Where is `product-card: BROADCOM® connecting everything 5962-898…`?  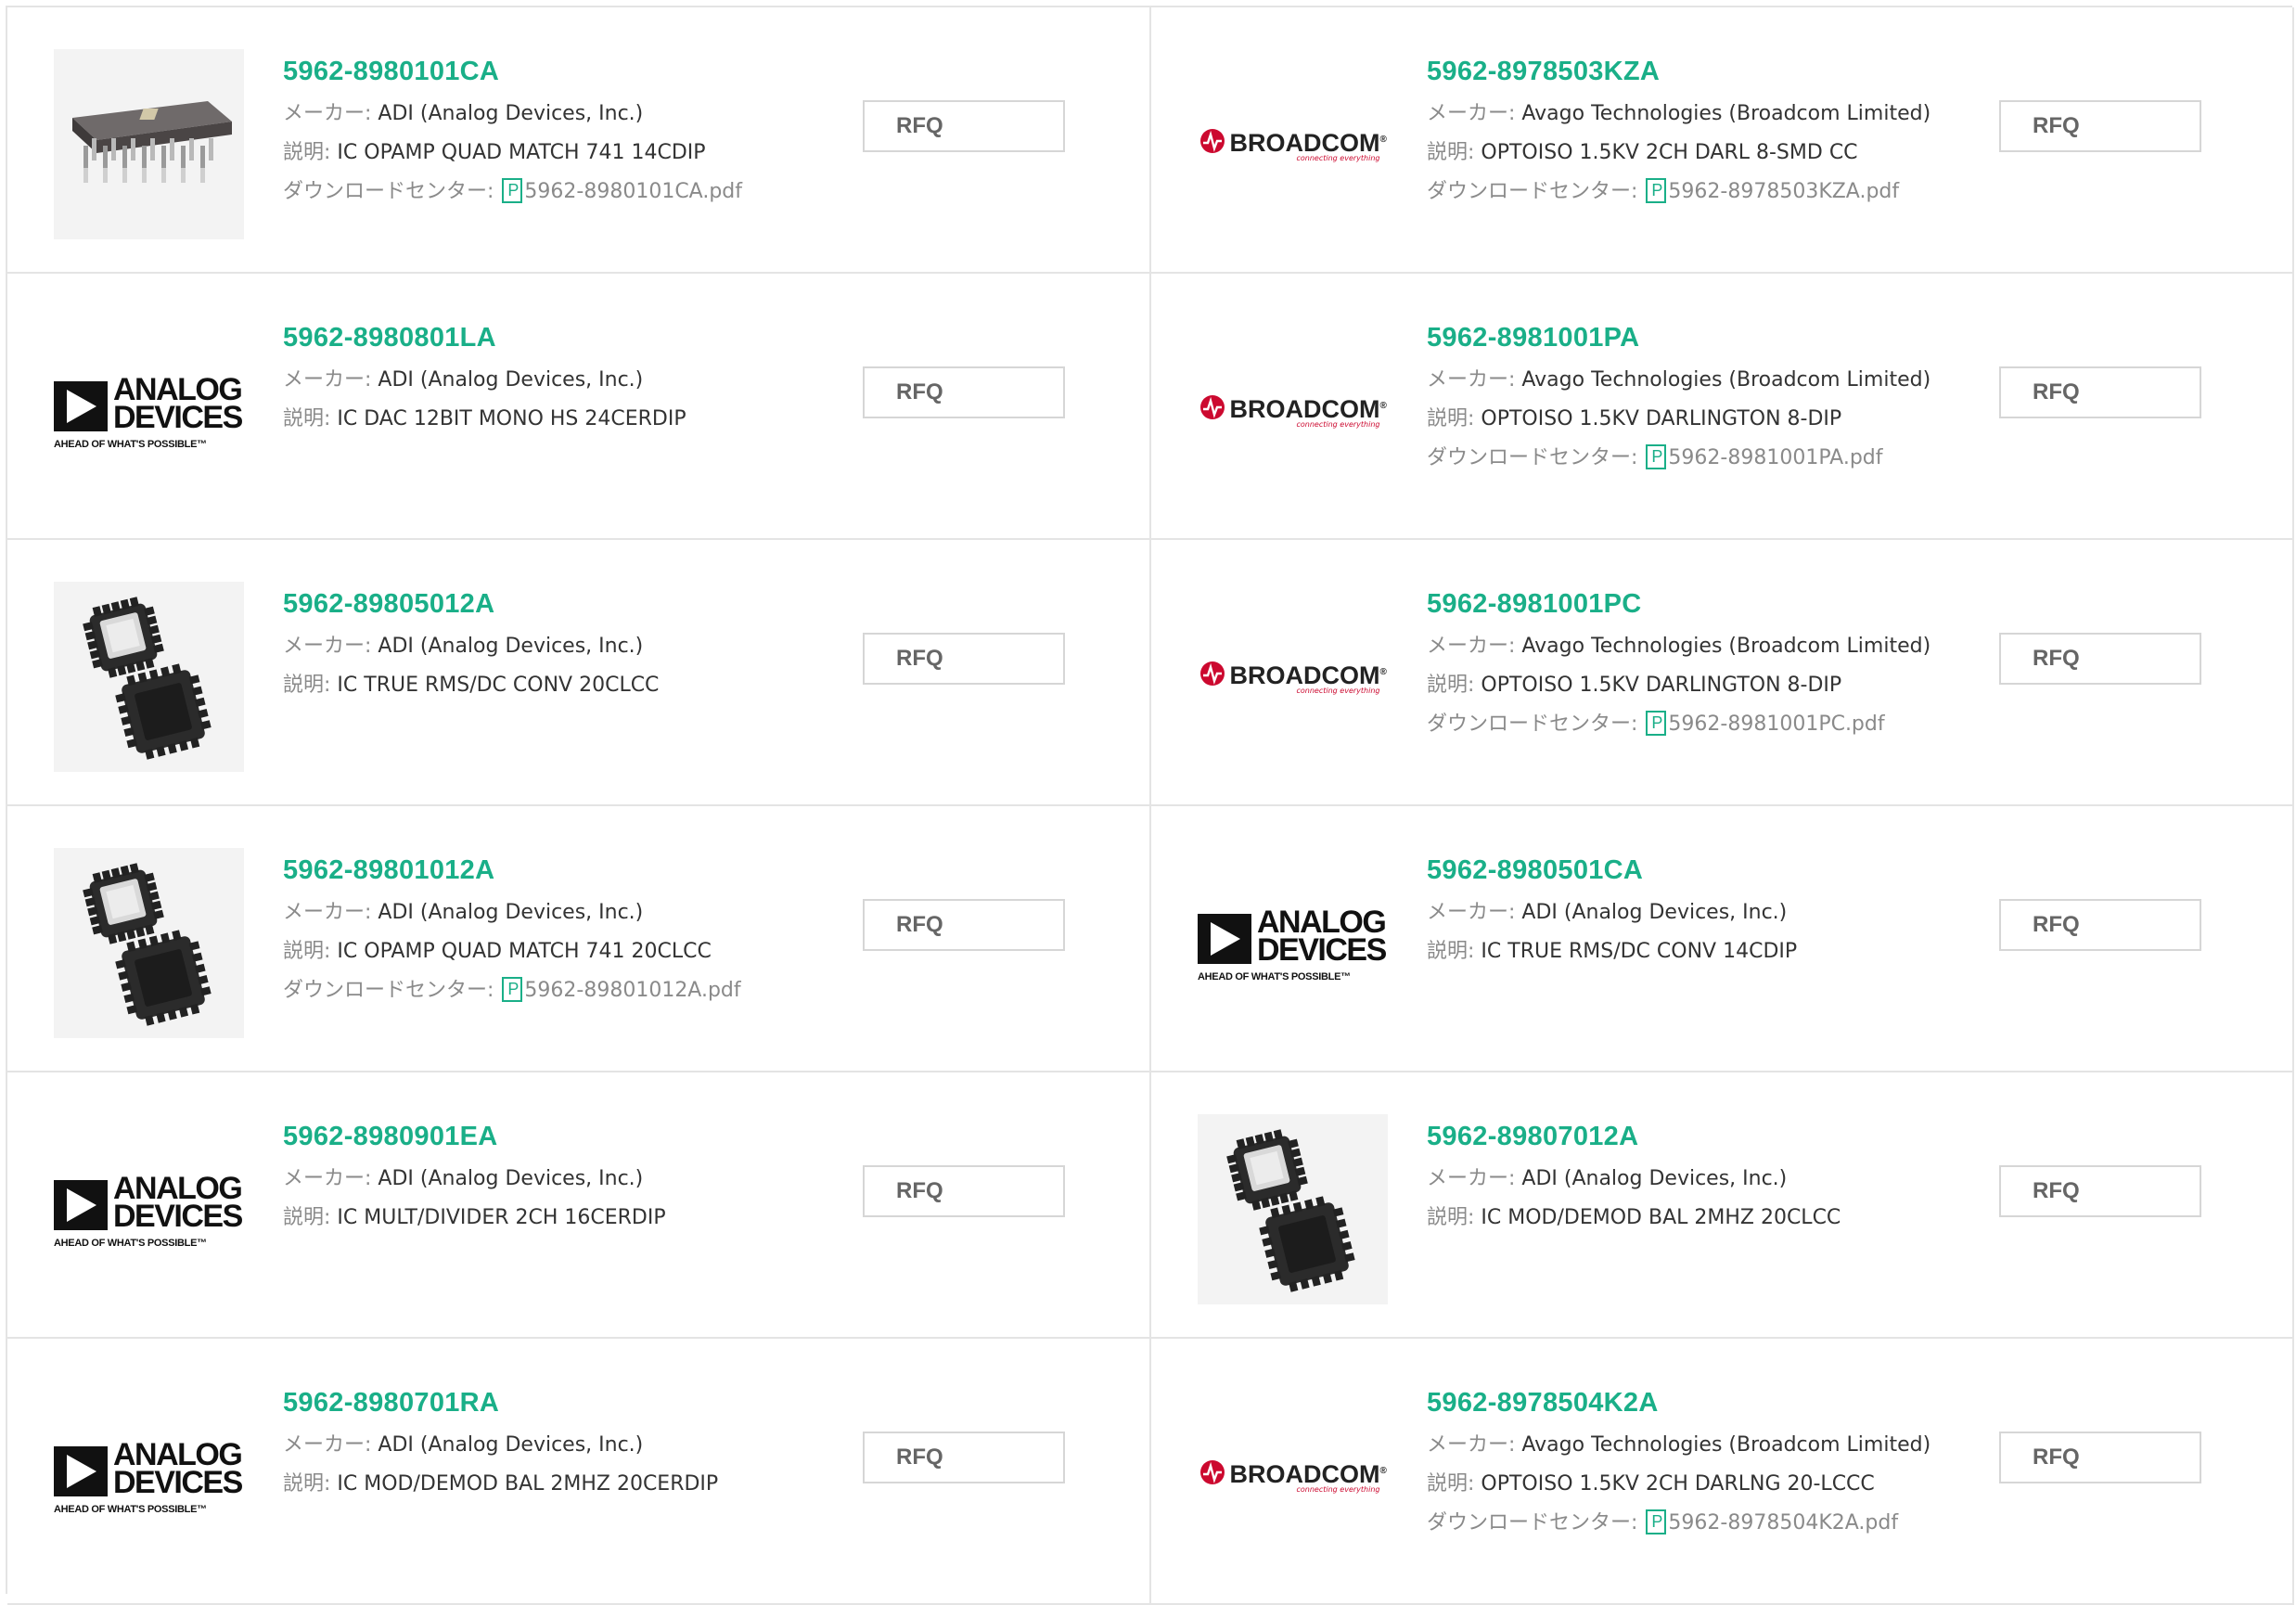
product-card: BROADCOM® connecting everything 5962-898… is located at coordinates (1722, 407).